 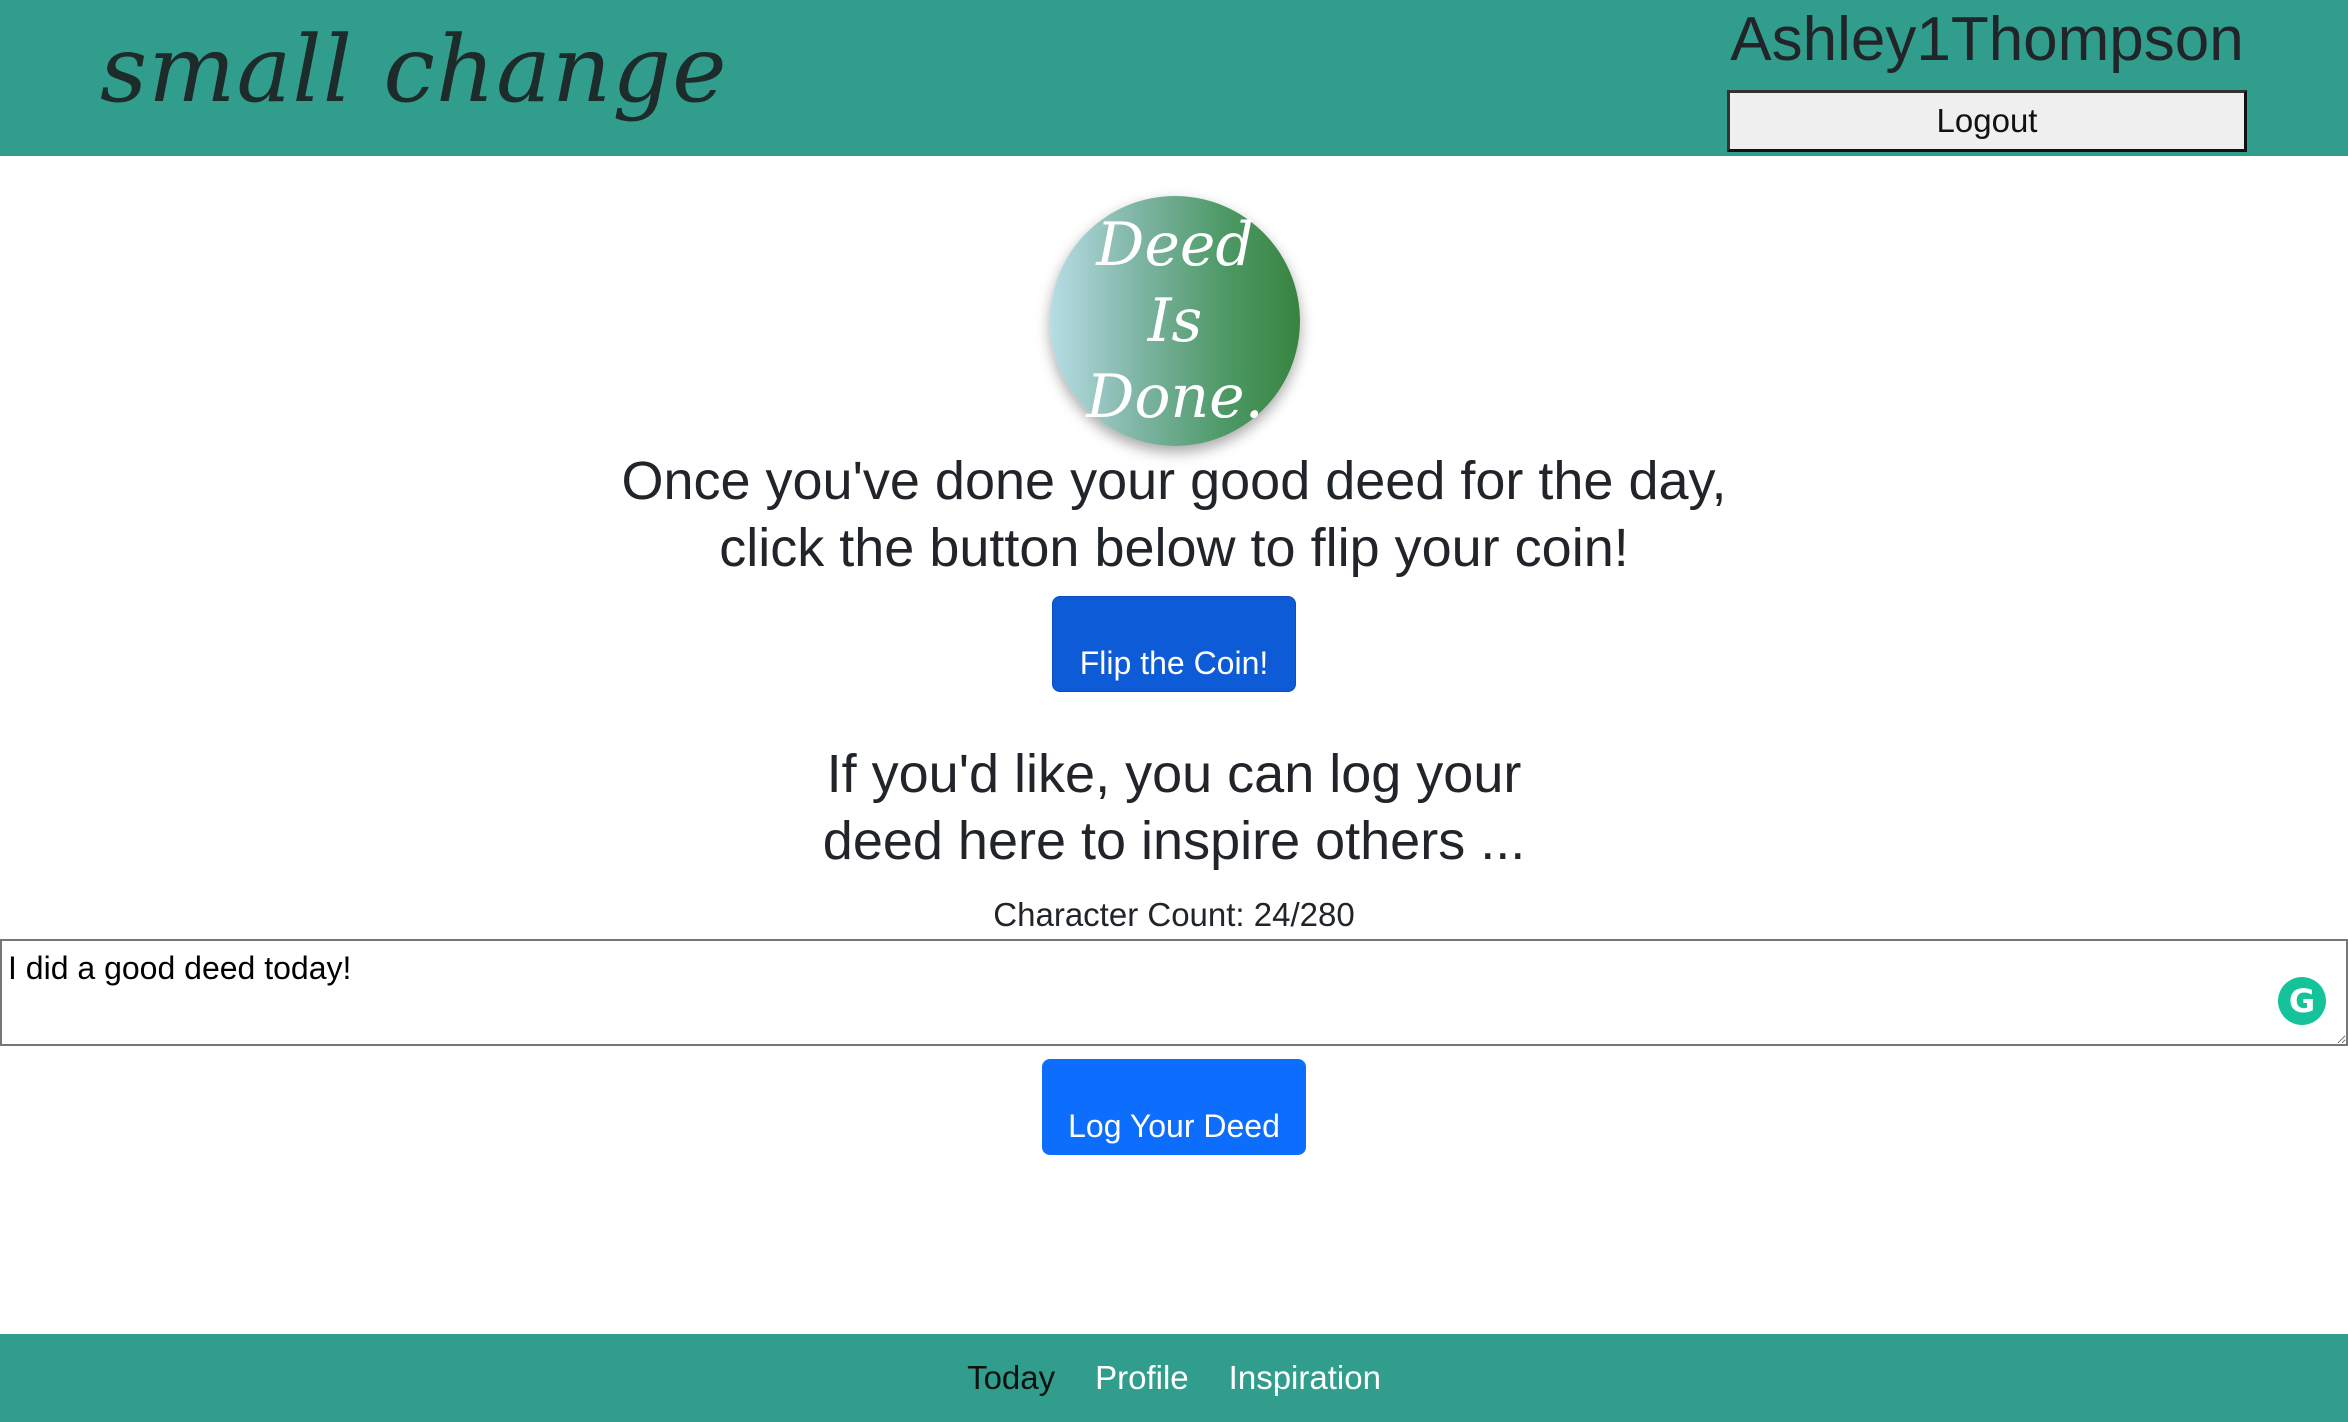 I want to click on logout-button: Logout, so click(x=1987, y=121).